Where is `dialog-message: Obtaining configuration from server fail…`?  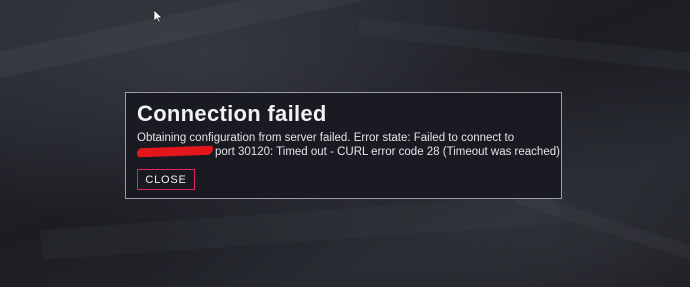 dialog-message: Obtaining configuration from server fail… is located at coordinates (348, 145).